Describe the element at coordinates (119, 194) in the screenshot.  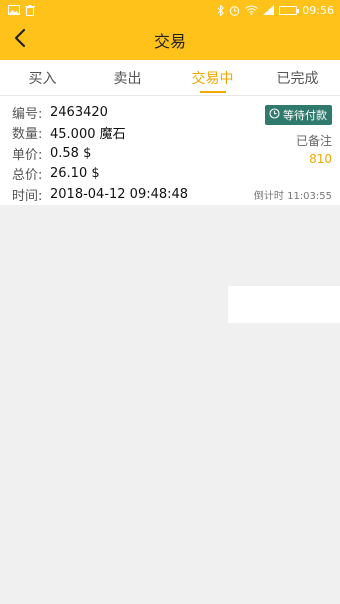
I see `order-time-value: 2018-04-12 09:48:48` at that location.